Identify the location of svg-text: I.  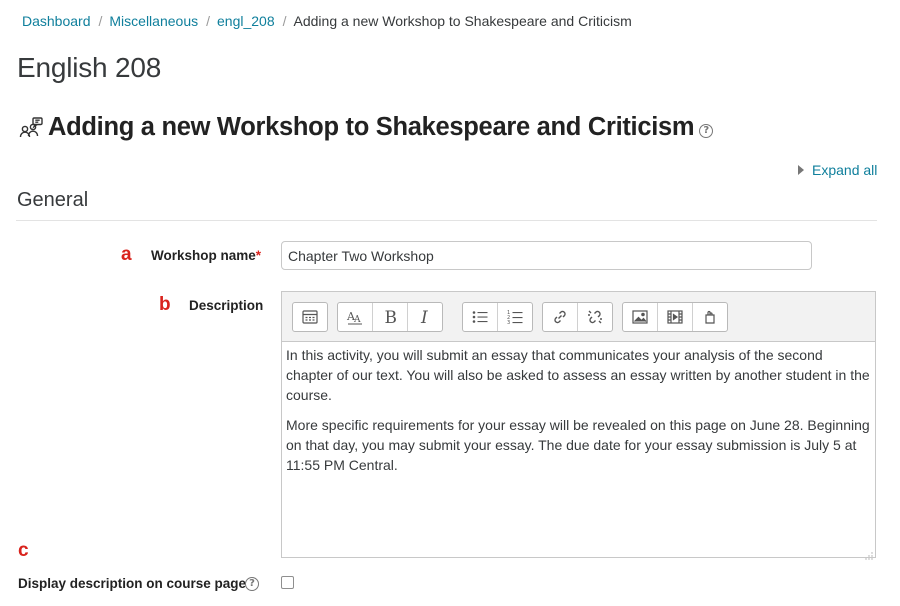
(424, 317).